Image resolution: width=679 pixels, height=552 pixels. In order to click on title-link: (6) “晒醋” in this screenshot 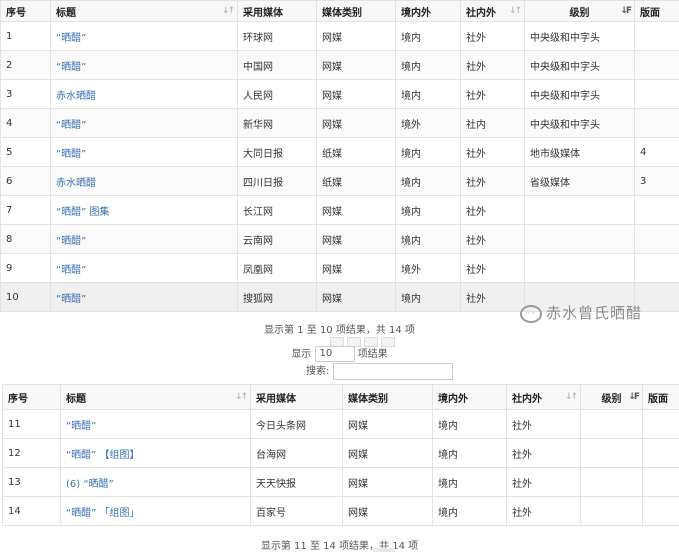, I will do `click(90, 484)`.